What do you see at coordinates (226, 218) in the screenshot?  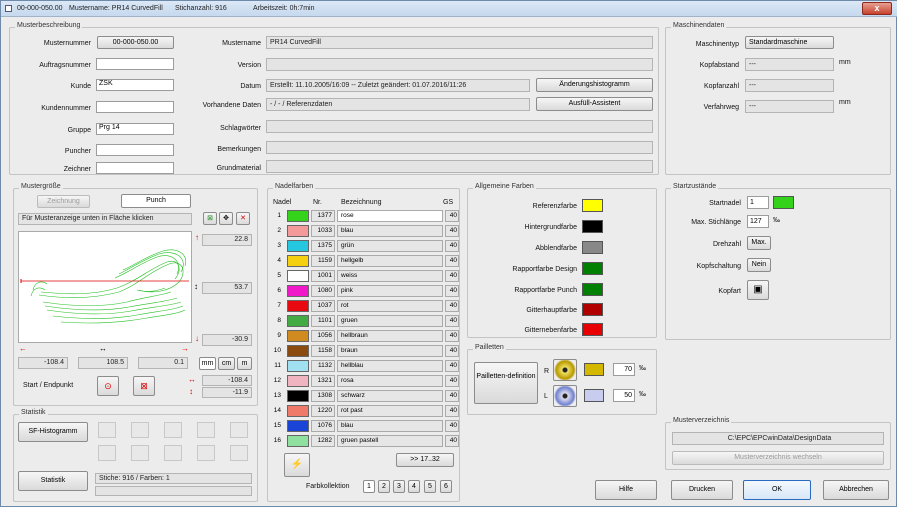 I see `move-icon: ✥` at bounding box center [226, 218].